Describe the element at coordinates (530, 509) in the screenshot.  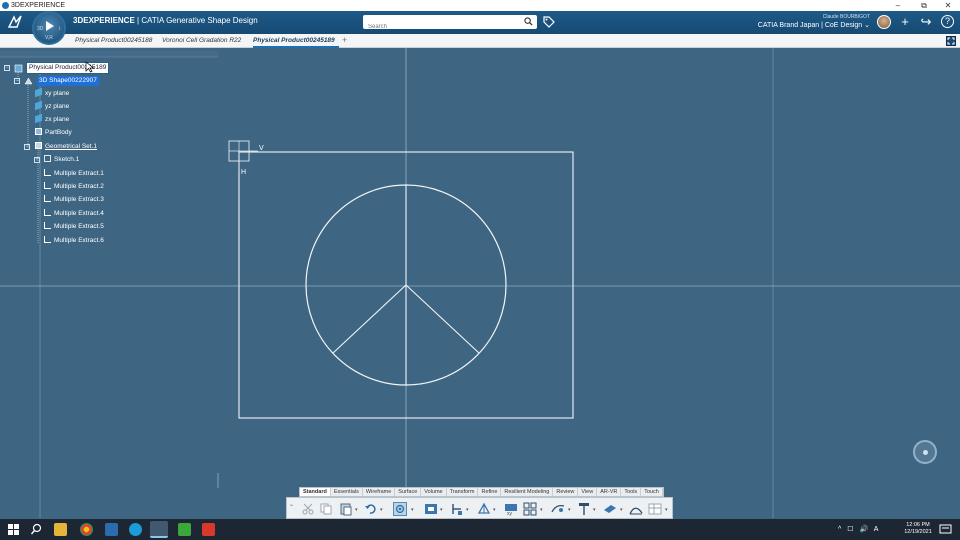
I see `pattern-icon` at that location.